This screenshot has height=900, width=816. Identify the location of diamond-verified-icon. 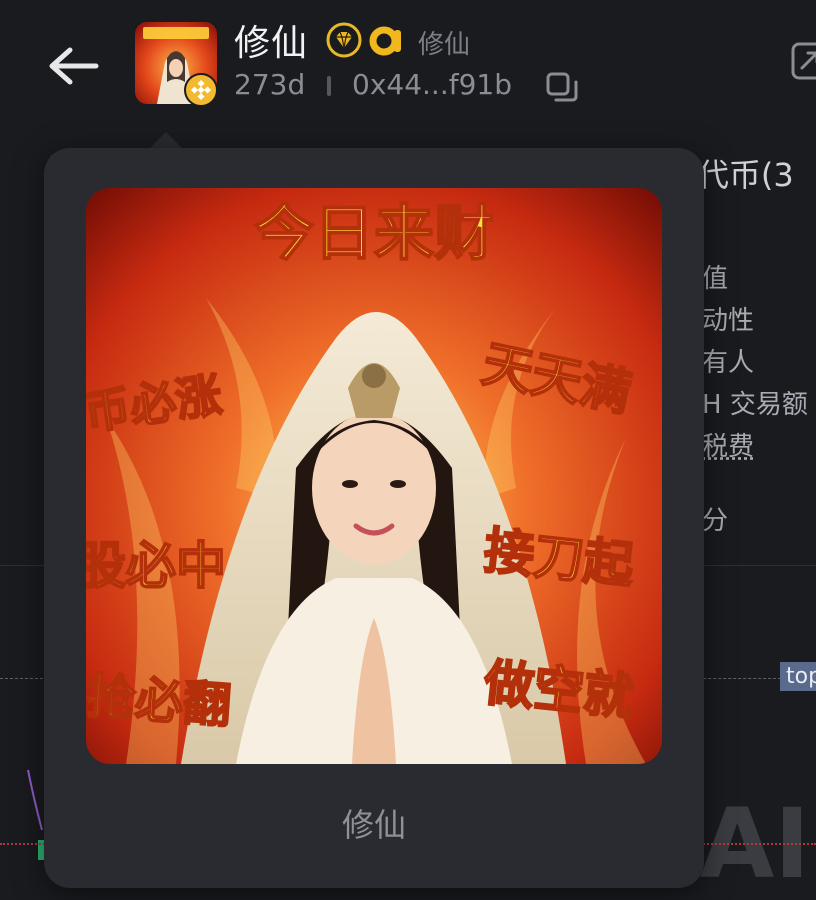
(344, 40).